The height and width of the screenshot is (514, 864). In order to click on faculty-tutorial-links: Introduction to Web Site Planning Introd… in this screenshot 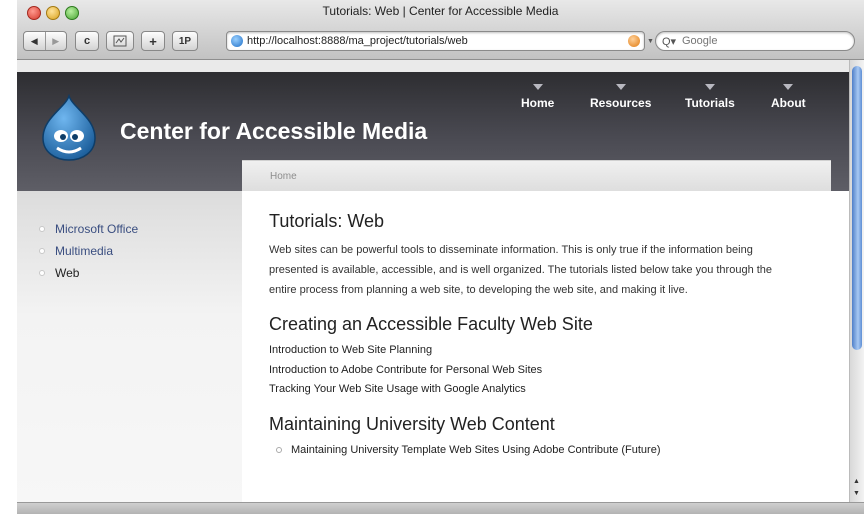, I will do `click(534, 370)`.